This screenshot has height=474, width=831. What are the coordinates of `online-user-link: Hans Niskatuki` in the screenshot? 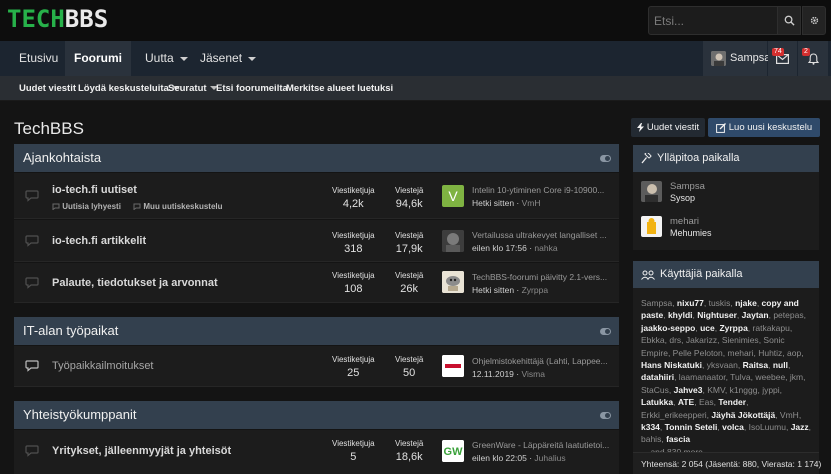 It's located at (671, 365).